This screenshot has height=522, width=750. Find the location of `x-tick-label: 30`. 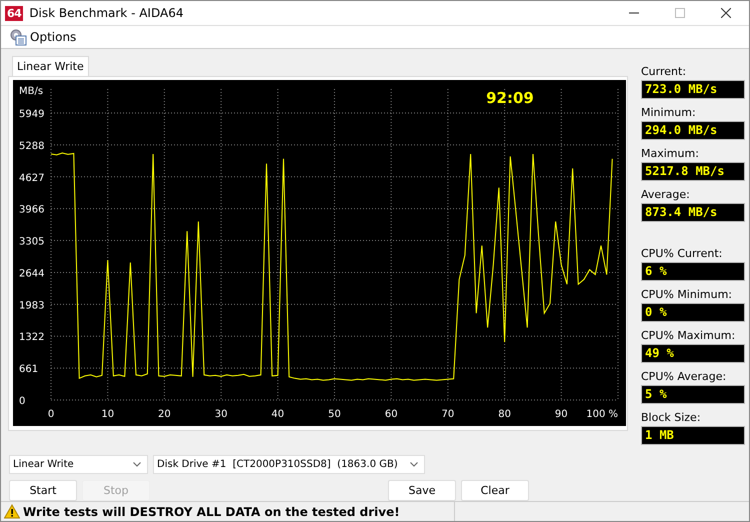

x-tick-label: 30 is located at coordinates (221, 414).